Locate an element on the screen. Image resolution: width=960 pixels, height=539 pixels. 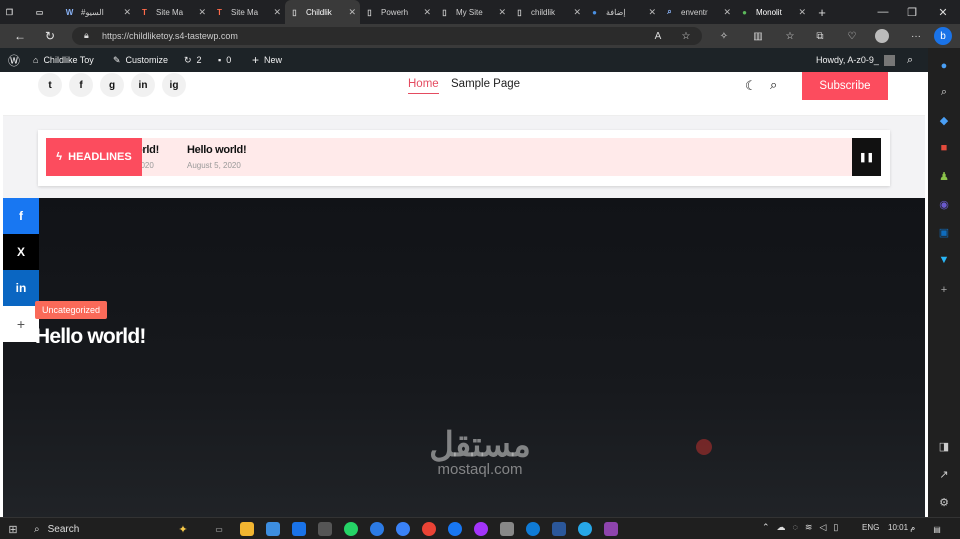
add-sidebar-app-icon: + is located at coordinates (944, 290).